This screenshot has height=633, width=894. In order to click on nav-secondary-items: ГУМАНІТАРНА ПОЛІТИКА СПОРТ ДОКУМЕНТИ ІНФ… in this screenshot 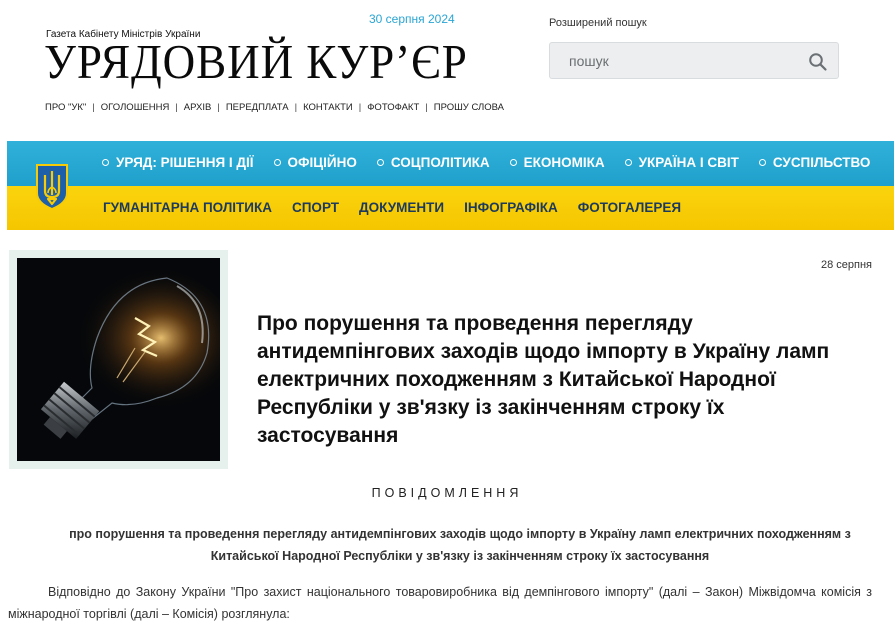, I will do `click(402, 207)`.